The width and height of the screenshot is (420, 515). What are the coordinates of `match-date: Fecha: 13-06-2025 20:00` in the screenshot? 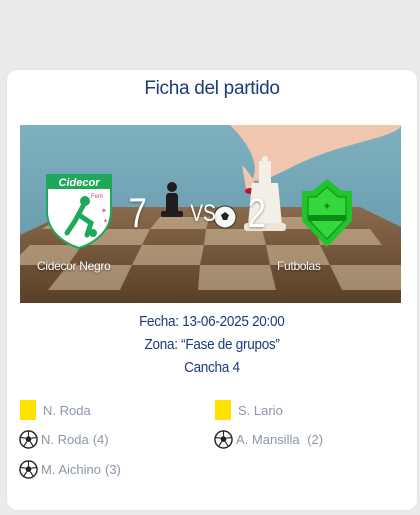 It's located at (212, 321).